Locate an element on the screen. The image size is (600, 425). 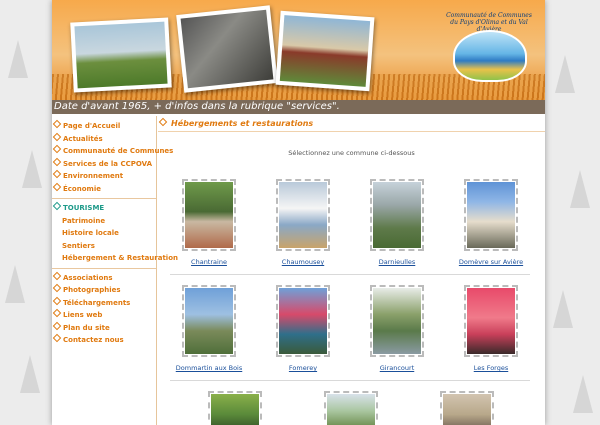
sidebar-item-services: Services de la CCPOVA is located at coordinates (104, 164).